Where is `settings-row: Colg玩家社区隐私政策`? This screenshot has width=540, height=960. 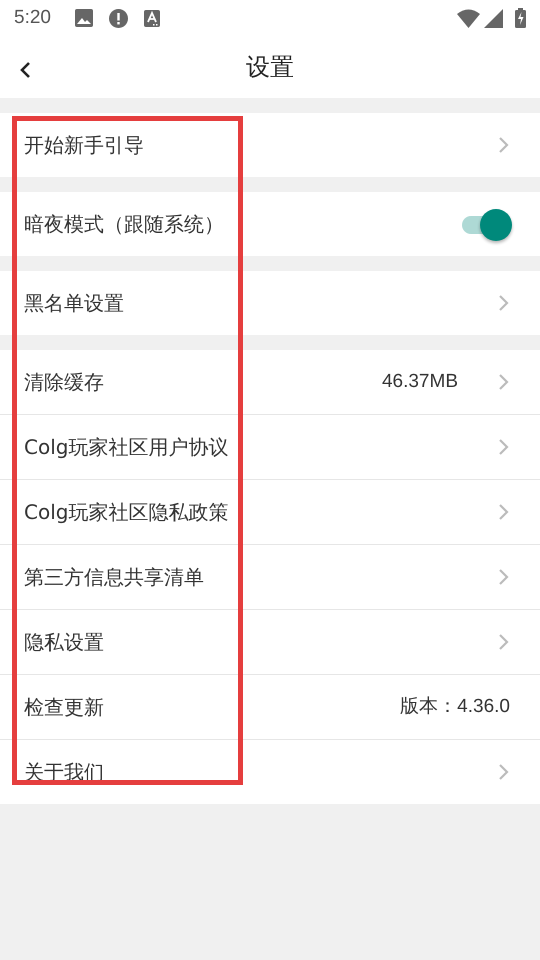 settings-row: Colg玩家社区隐私政策 is located at coordinates (270, 511).